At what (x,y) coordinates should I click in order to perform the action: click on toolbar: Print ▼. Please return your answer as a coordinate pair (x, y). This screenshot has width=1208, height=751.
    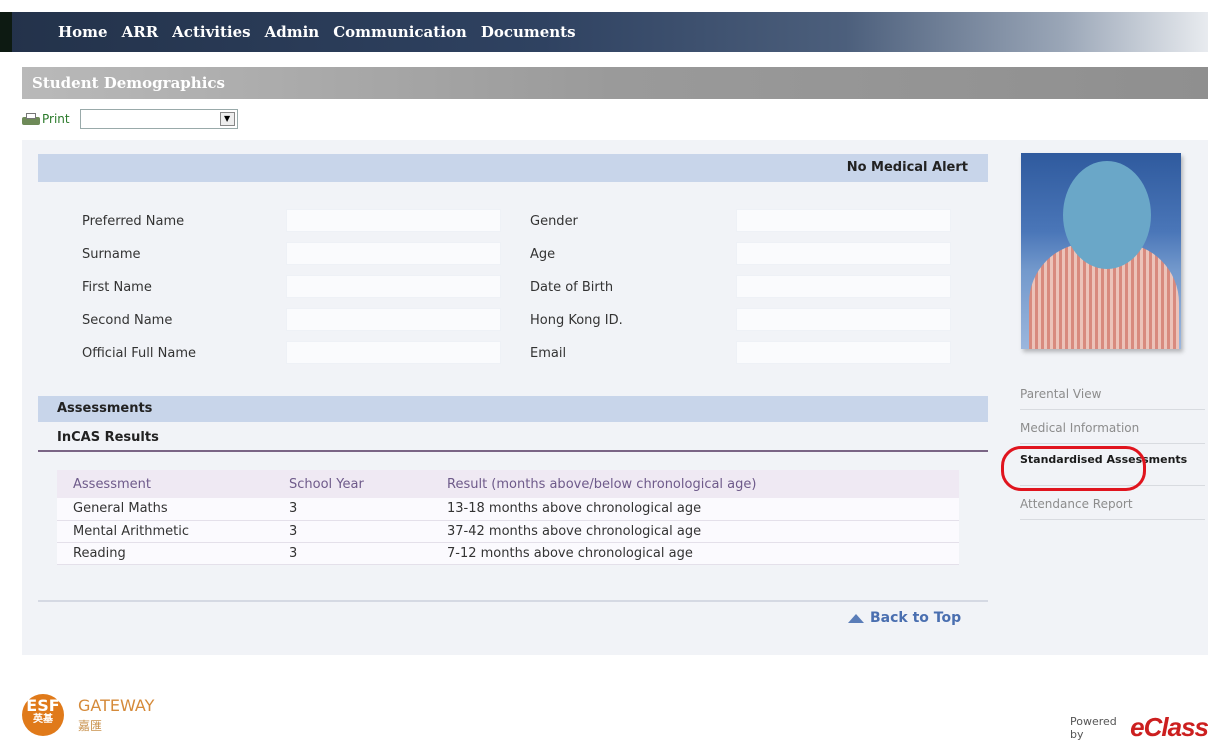
    Looking at the image, I should click on (130, 119).